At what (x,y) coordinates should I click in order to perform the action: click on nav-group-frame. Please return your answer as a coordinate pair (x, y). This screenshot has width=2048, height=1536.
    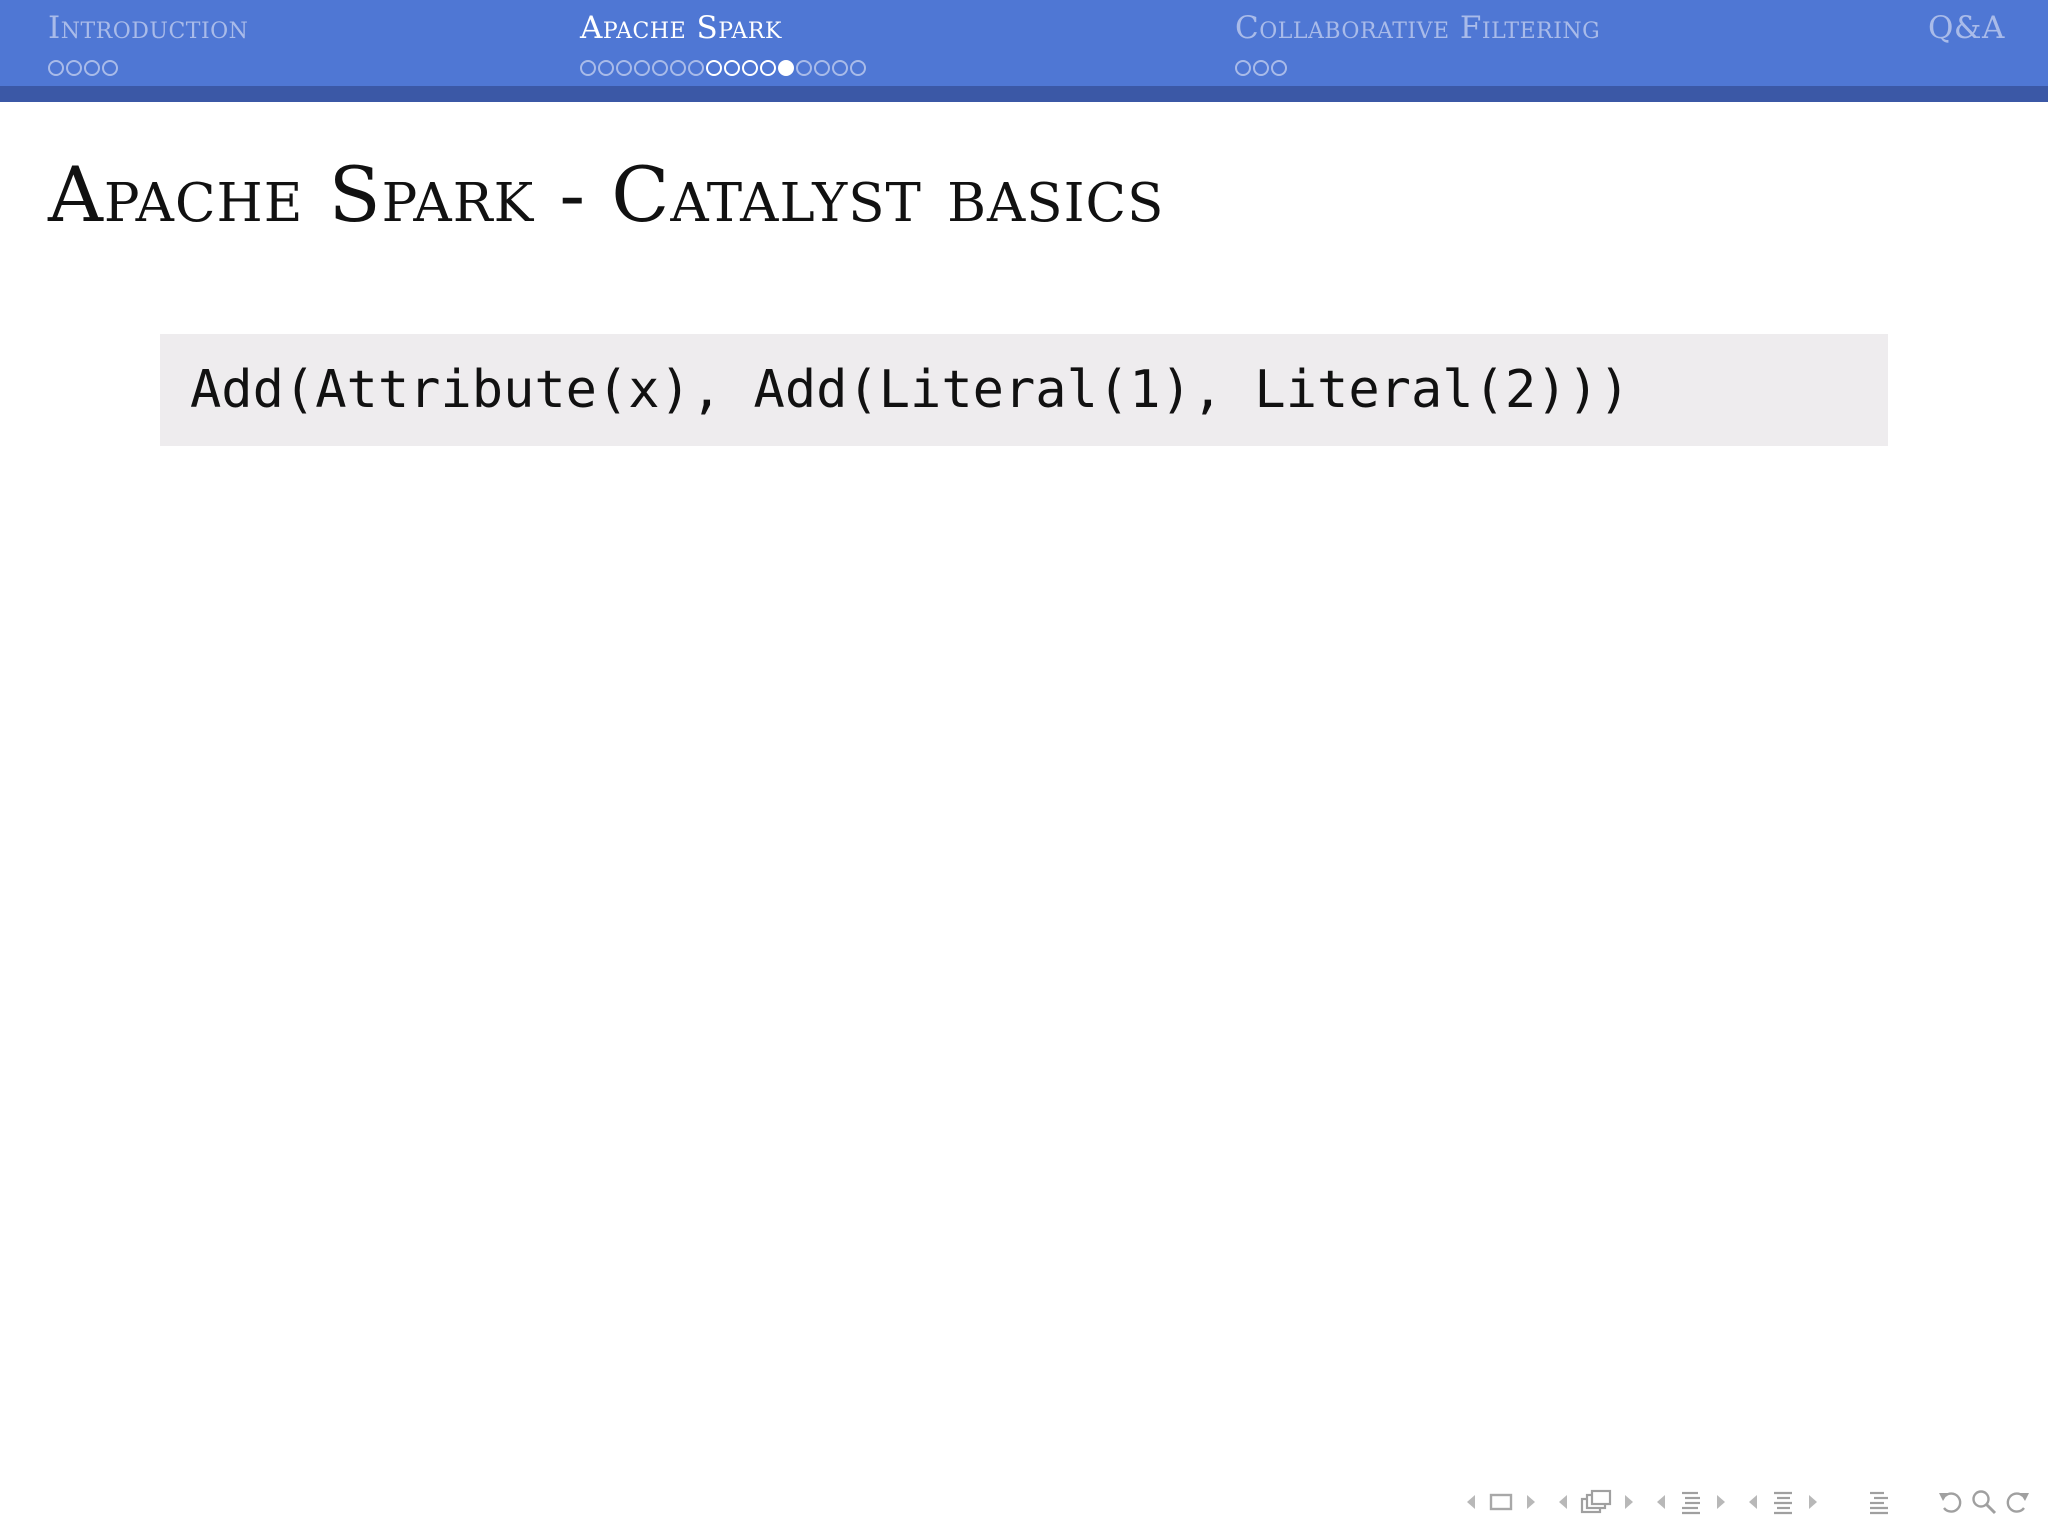
    Looking at the image, I should click on (1501, 1502).